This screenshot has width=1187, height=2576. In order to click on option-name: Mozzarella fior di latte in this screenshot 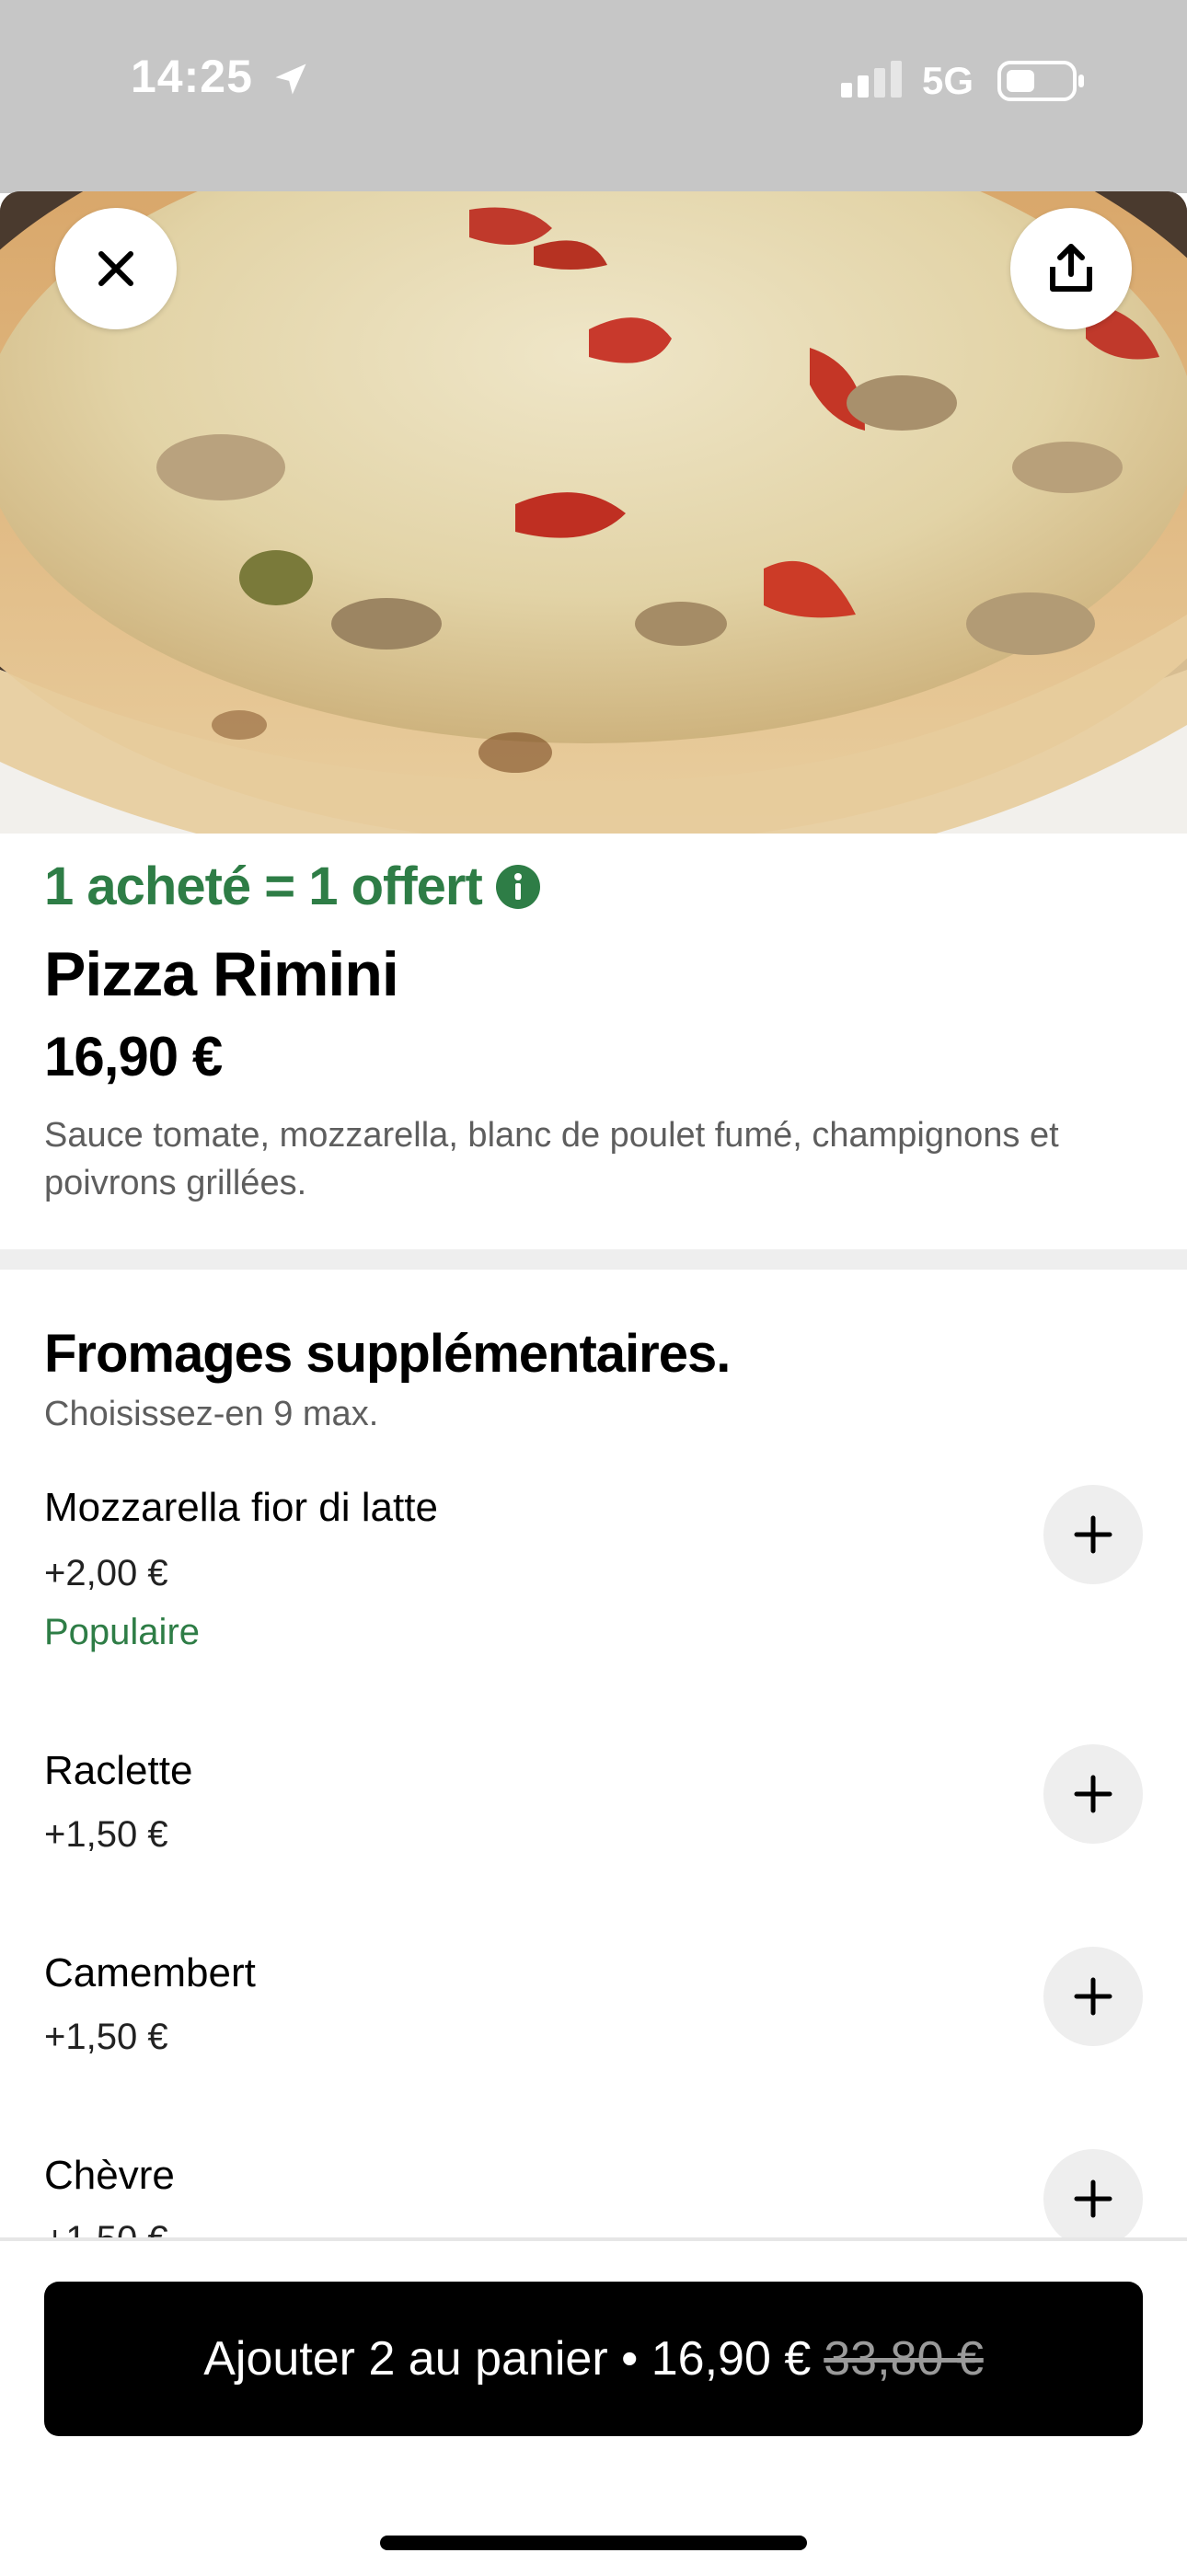, I will do `click(241, 1507)`.